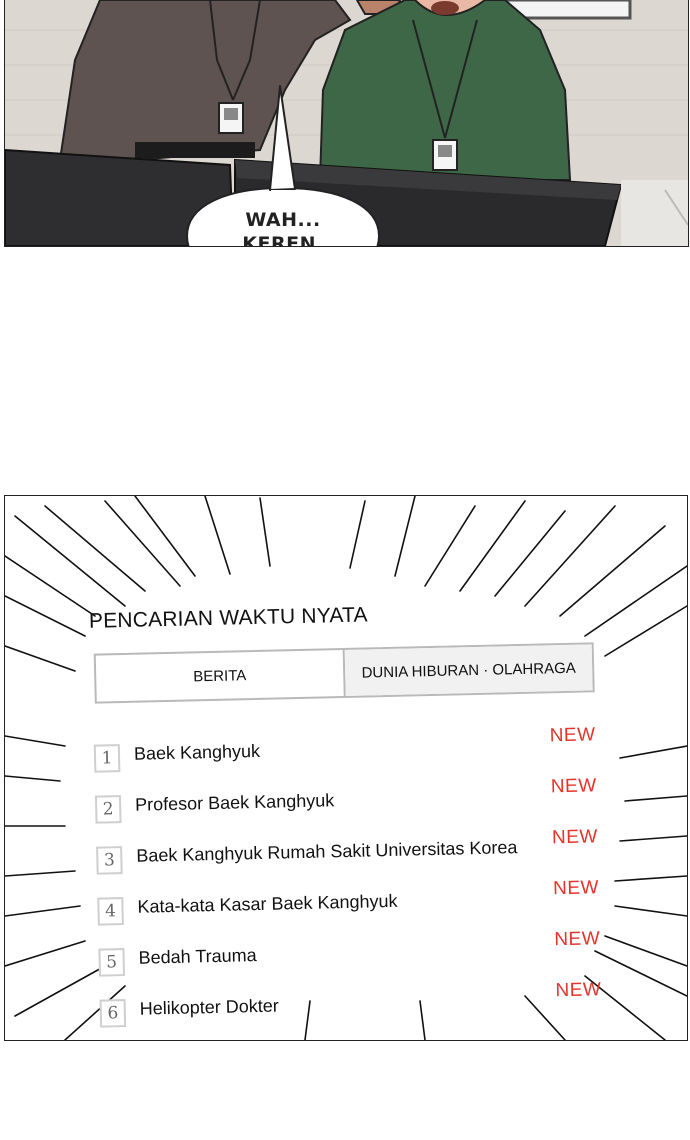 This screenshot has height=1140, width=690. What do you see at coordinates (283, 240) in the screenshot?
I see `speech-line-2: KEREN.` at bounding box center [283, 240].